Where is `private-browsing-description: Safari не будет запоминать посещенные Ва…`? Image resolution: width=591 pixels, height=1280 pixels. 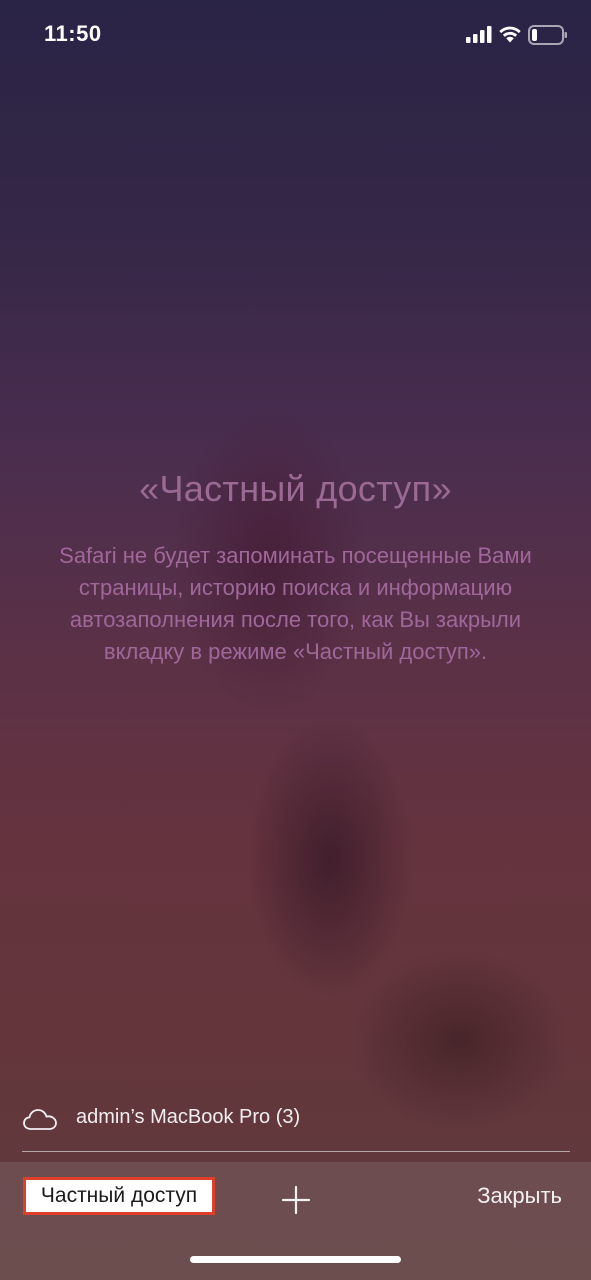 private-browsing-description: Safari не будет запоминать посещенные Ва… is located at coordinates (295, 603).